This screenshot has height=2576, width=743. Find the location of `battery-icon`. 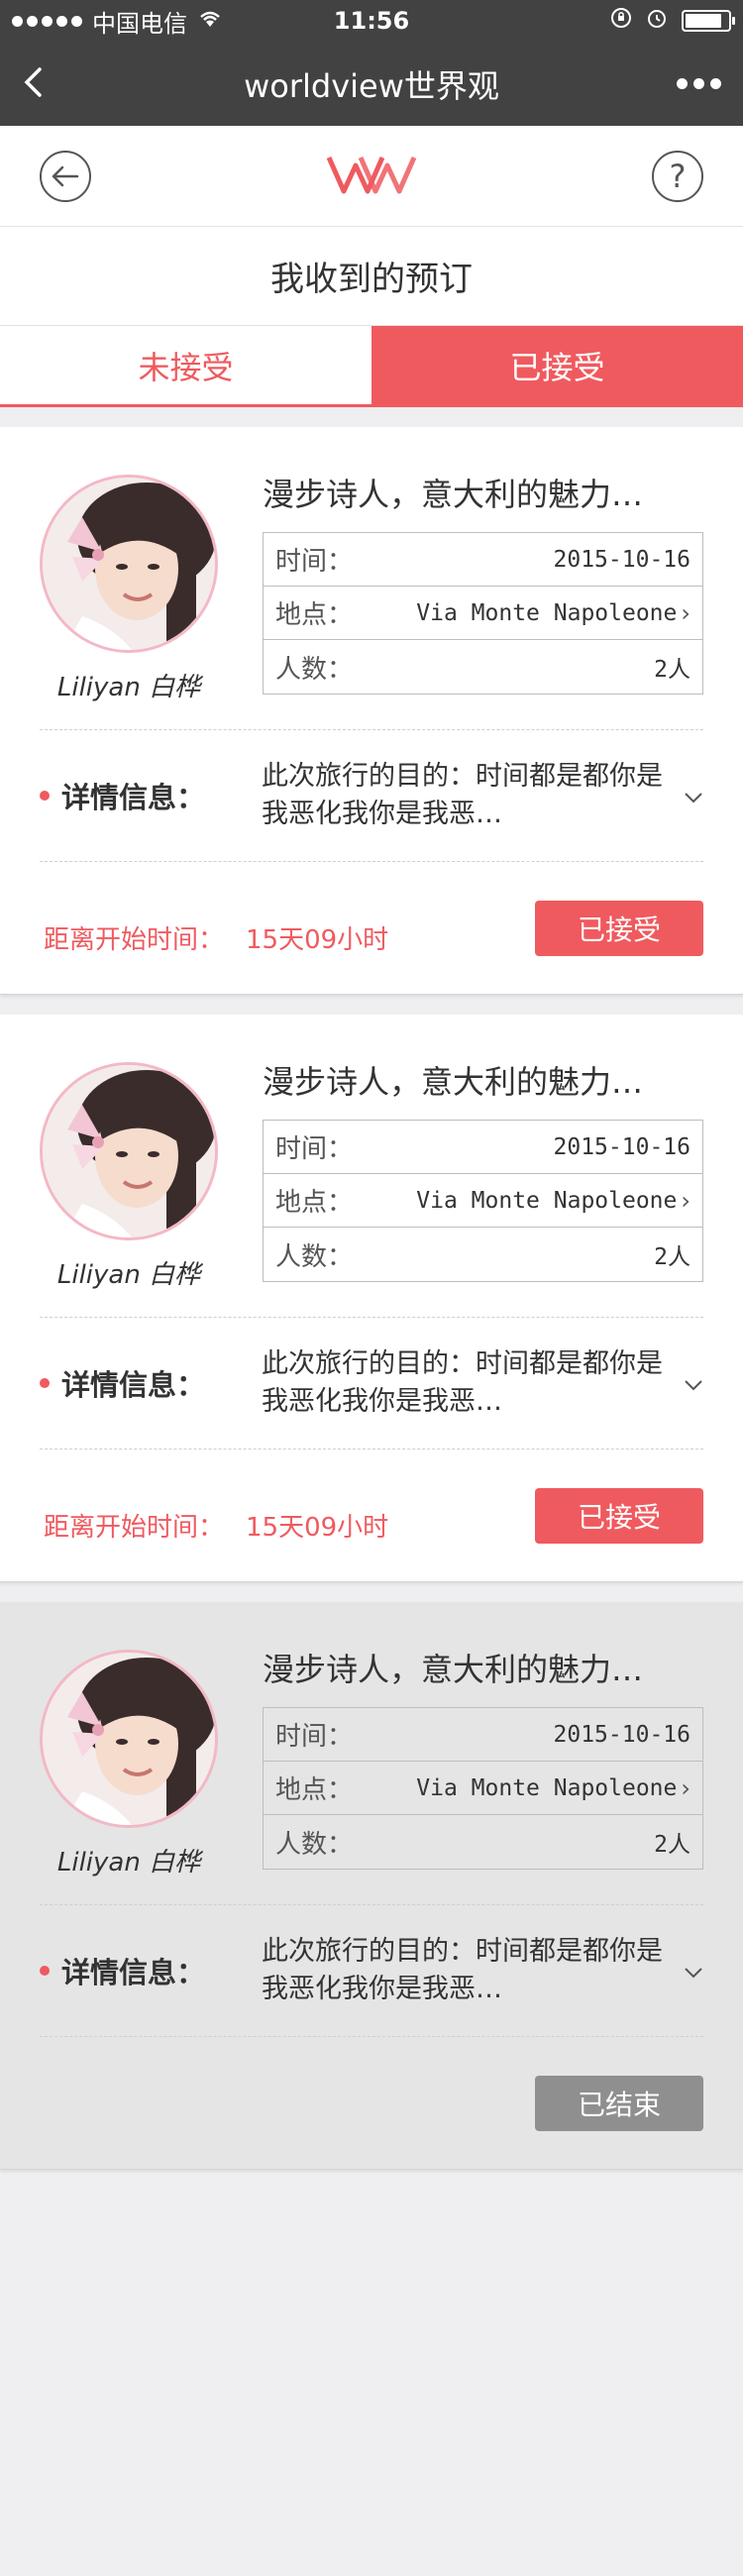

battery-icon is located at coordinates (709, 21).